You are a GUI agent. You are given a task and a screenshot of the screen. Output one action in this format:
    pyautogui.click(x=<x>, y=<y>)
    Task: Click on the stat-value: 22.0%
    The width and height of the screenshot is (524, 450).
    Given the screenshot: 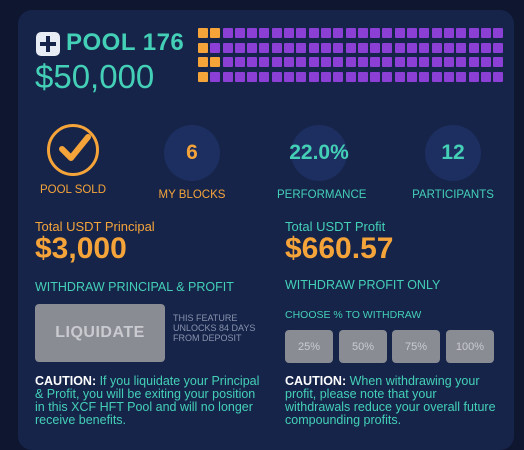 What is the action you would take?
    pyautogui.click(x=319, y=152)
    